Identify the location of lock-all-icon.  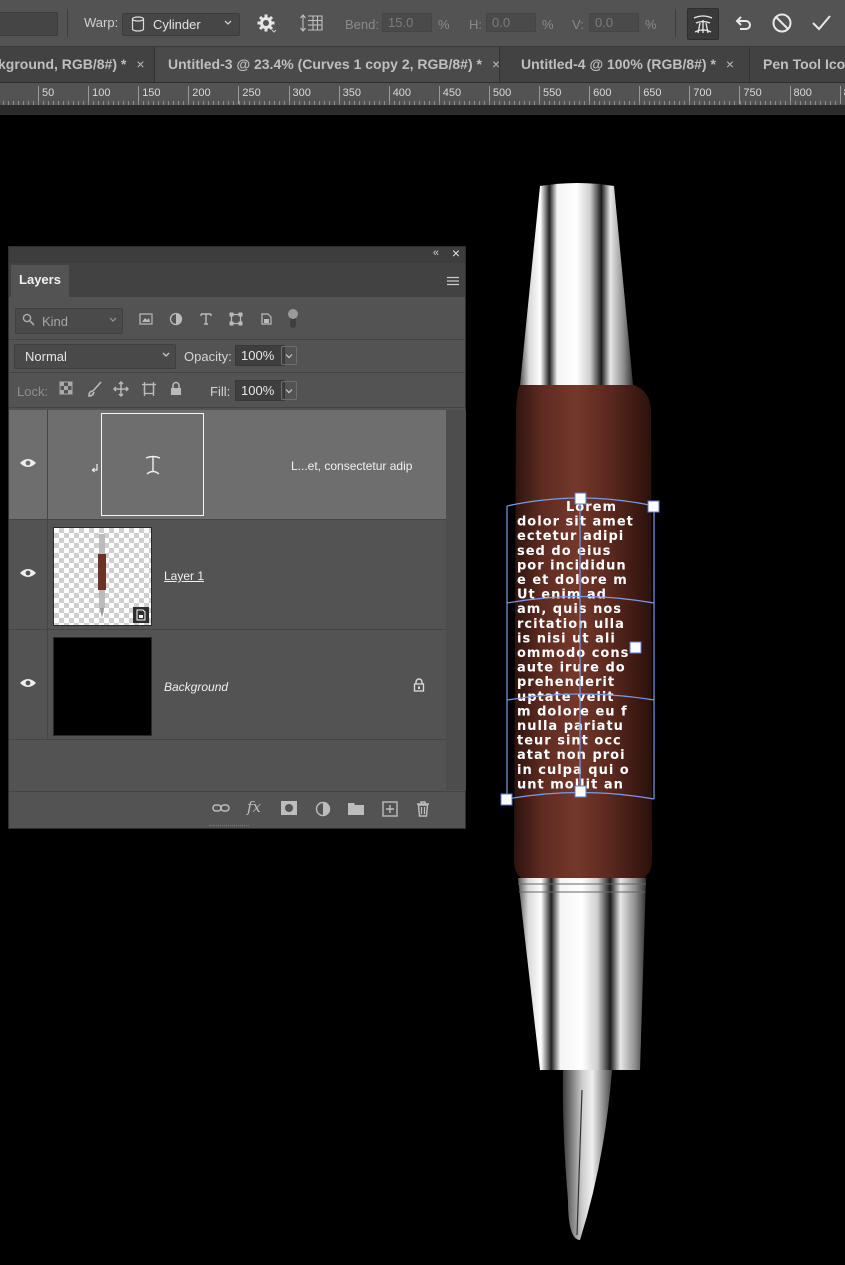
(176, 391).